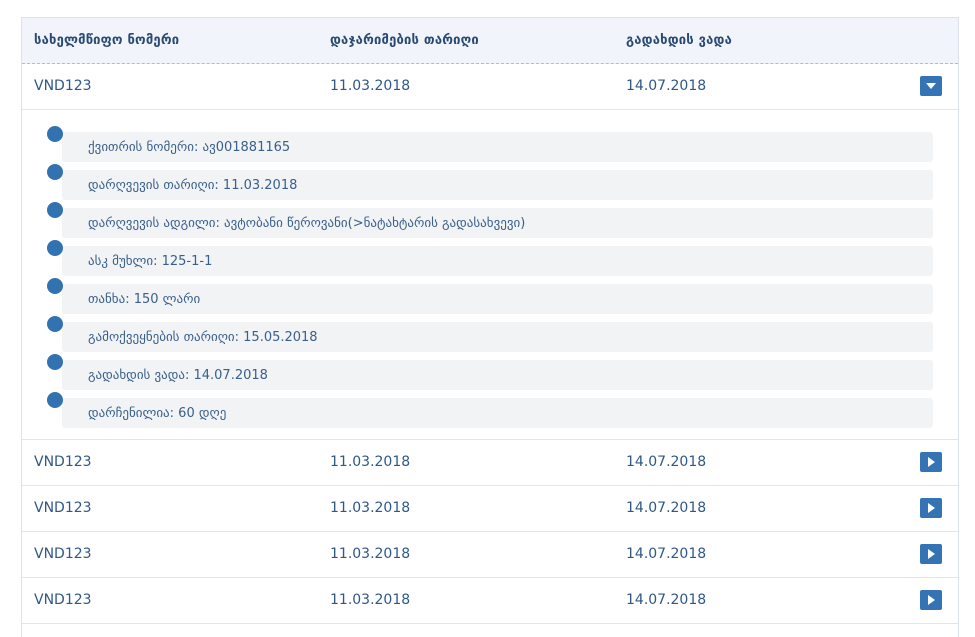 The width and height of the screenshot is (975, 637). I want to click on detail-item: ქვითრის ნომერი: ავ001881165, so click(490, 144).